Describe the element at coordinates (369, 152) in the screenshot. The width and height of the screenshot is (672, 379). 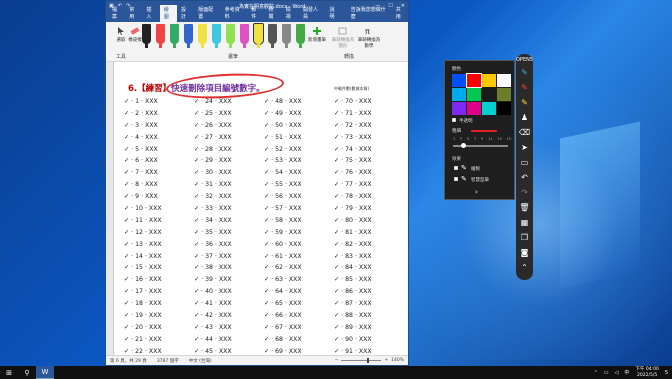
I see `list-item: ✓ · 74 · XXX` at that location.